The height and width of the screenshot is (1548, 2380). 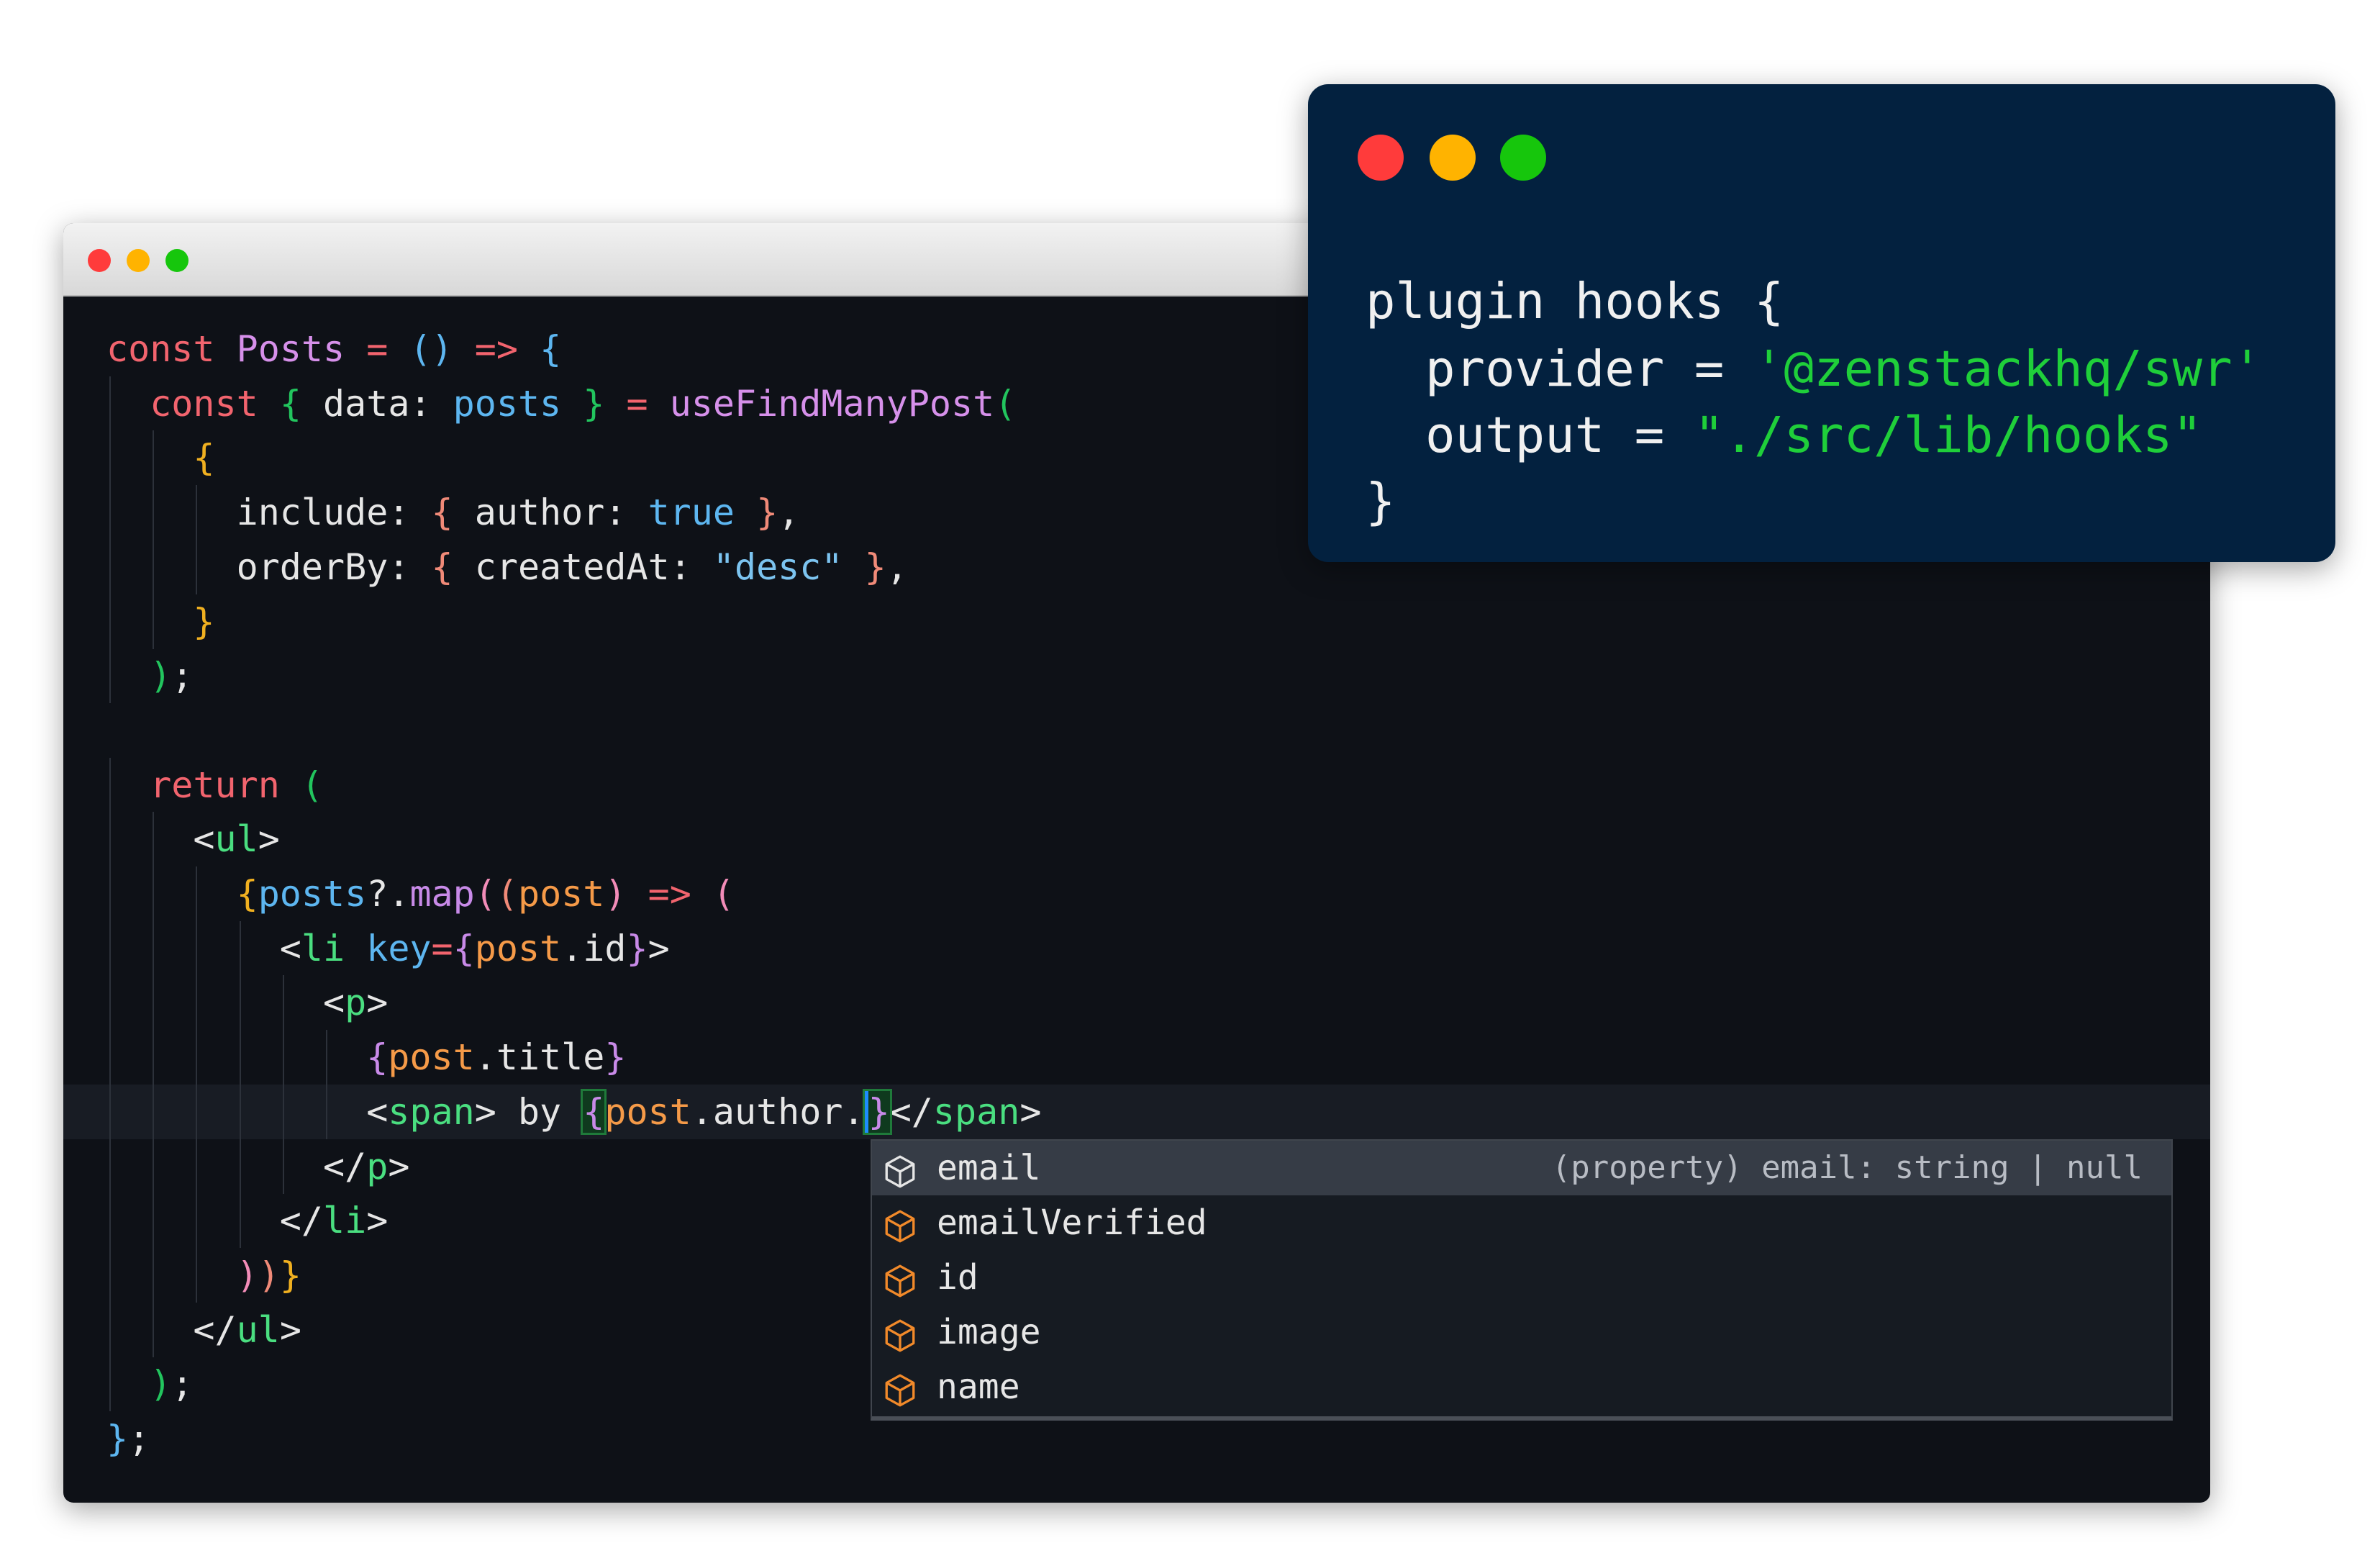 I want to click on code-token: ul, so click(x=258, y=1329).